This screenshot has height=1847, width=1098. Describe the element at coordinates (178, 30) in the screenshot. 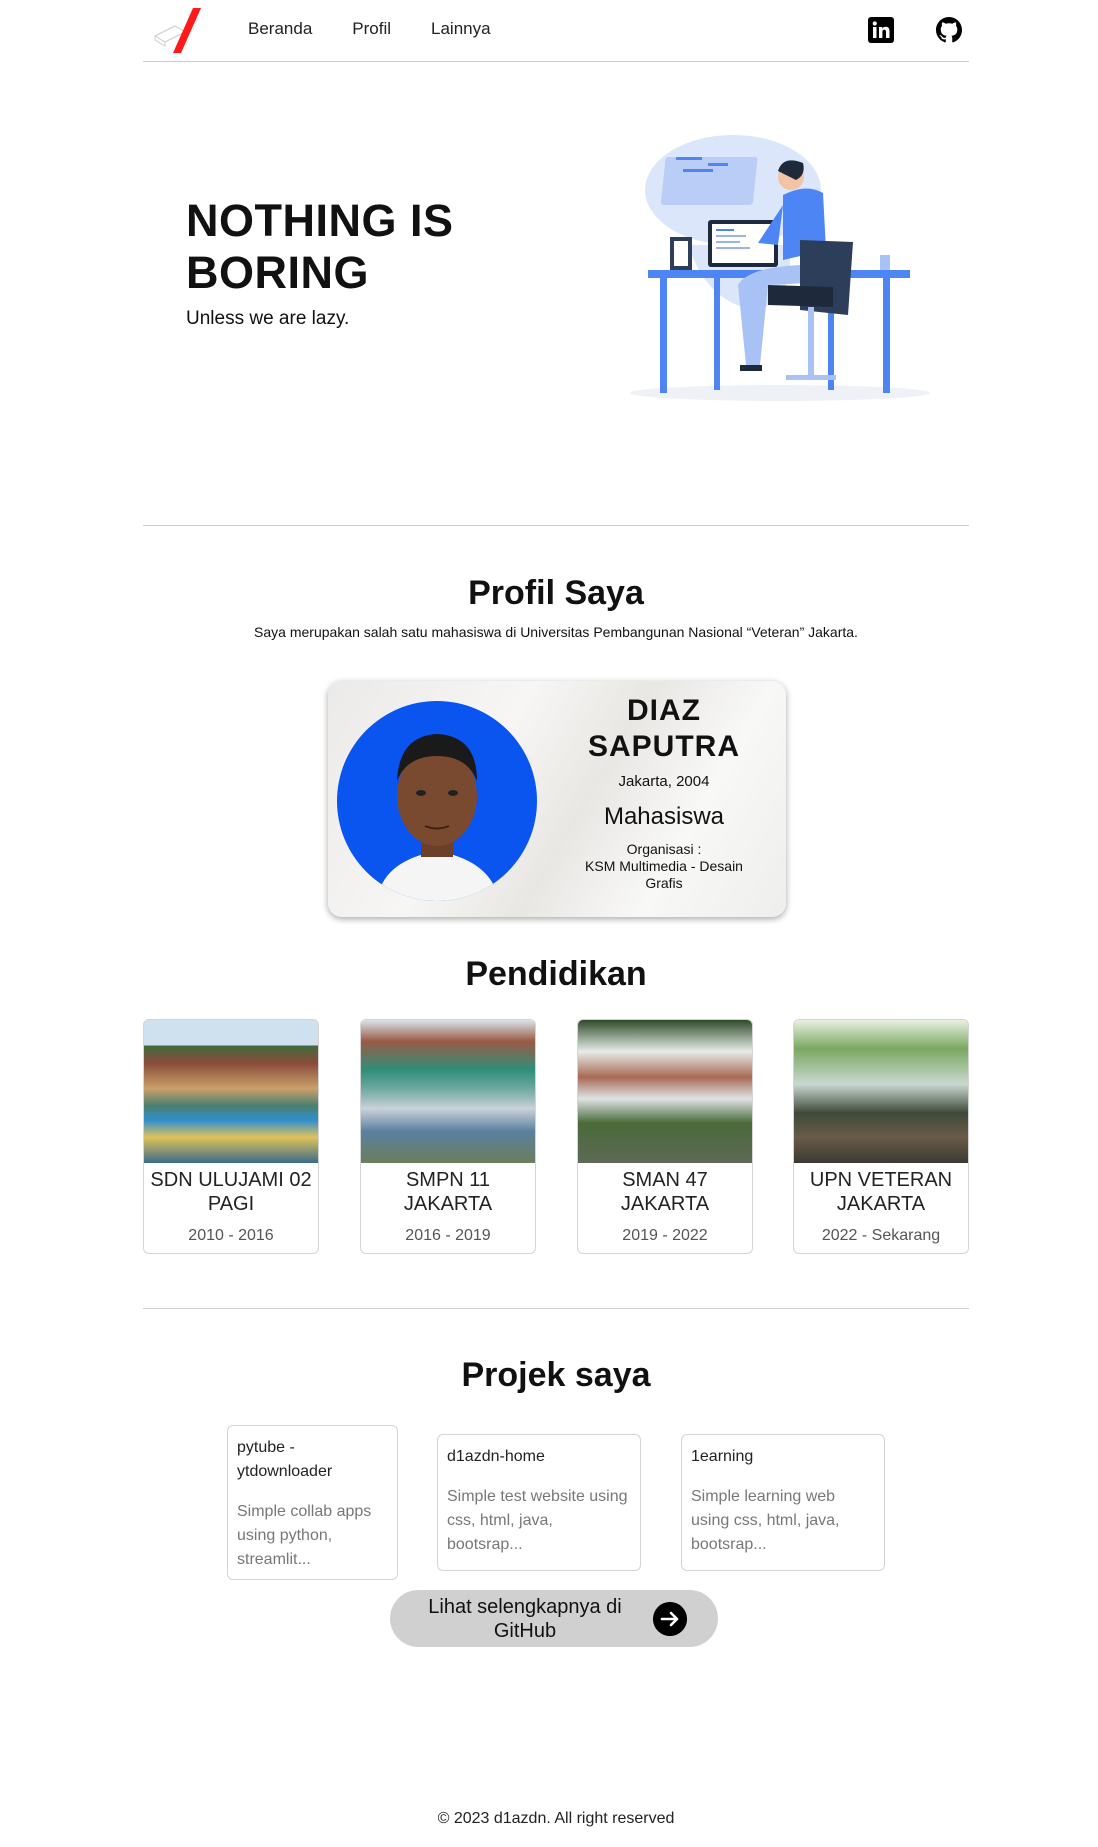

I see `site-logo` at that location.